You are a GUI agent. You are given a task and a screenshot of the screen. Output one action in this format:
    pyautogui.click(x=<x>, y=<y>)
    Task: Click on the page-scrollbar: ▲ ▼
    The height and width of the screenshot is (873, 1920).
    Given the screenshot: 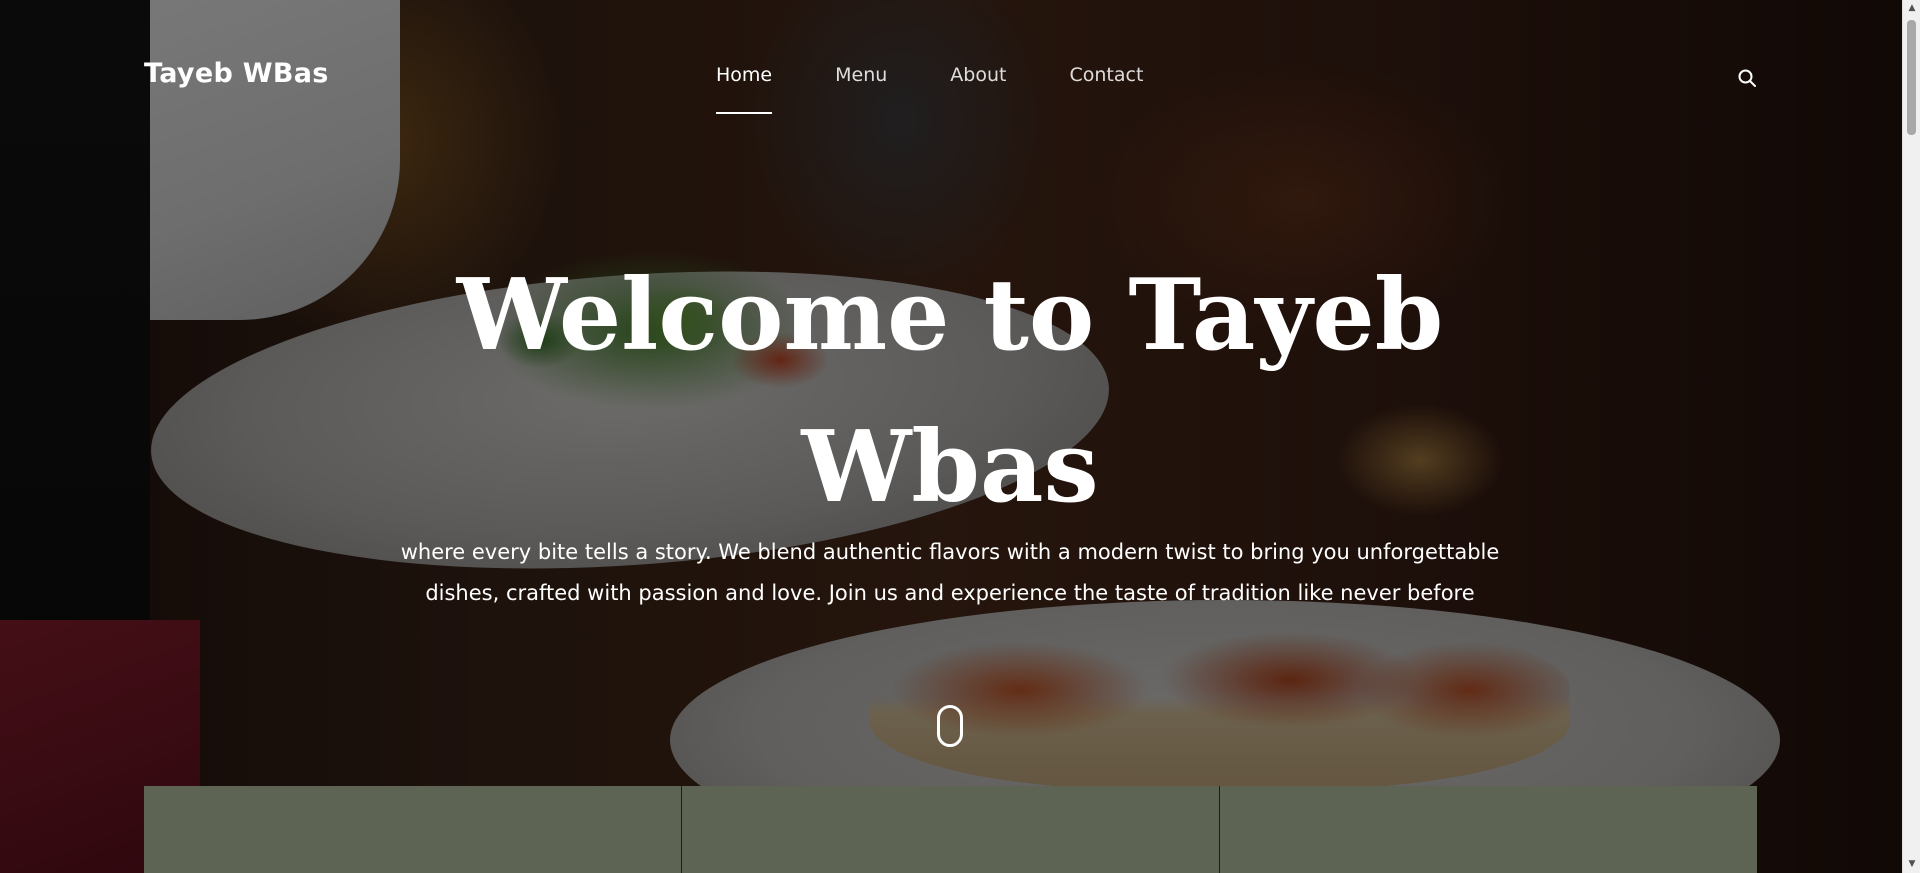 What is the action you would take?
    pyautogui.click(x=1911, y=436)
    